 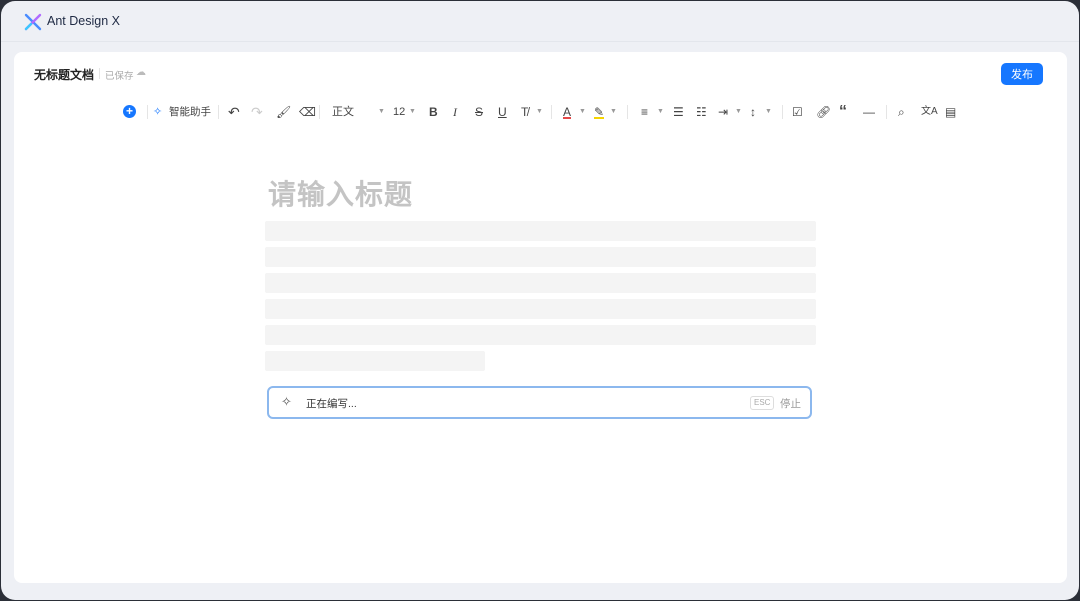 I want to click on app-brand: Ant Design X, so click(x=83, y=21).